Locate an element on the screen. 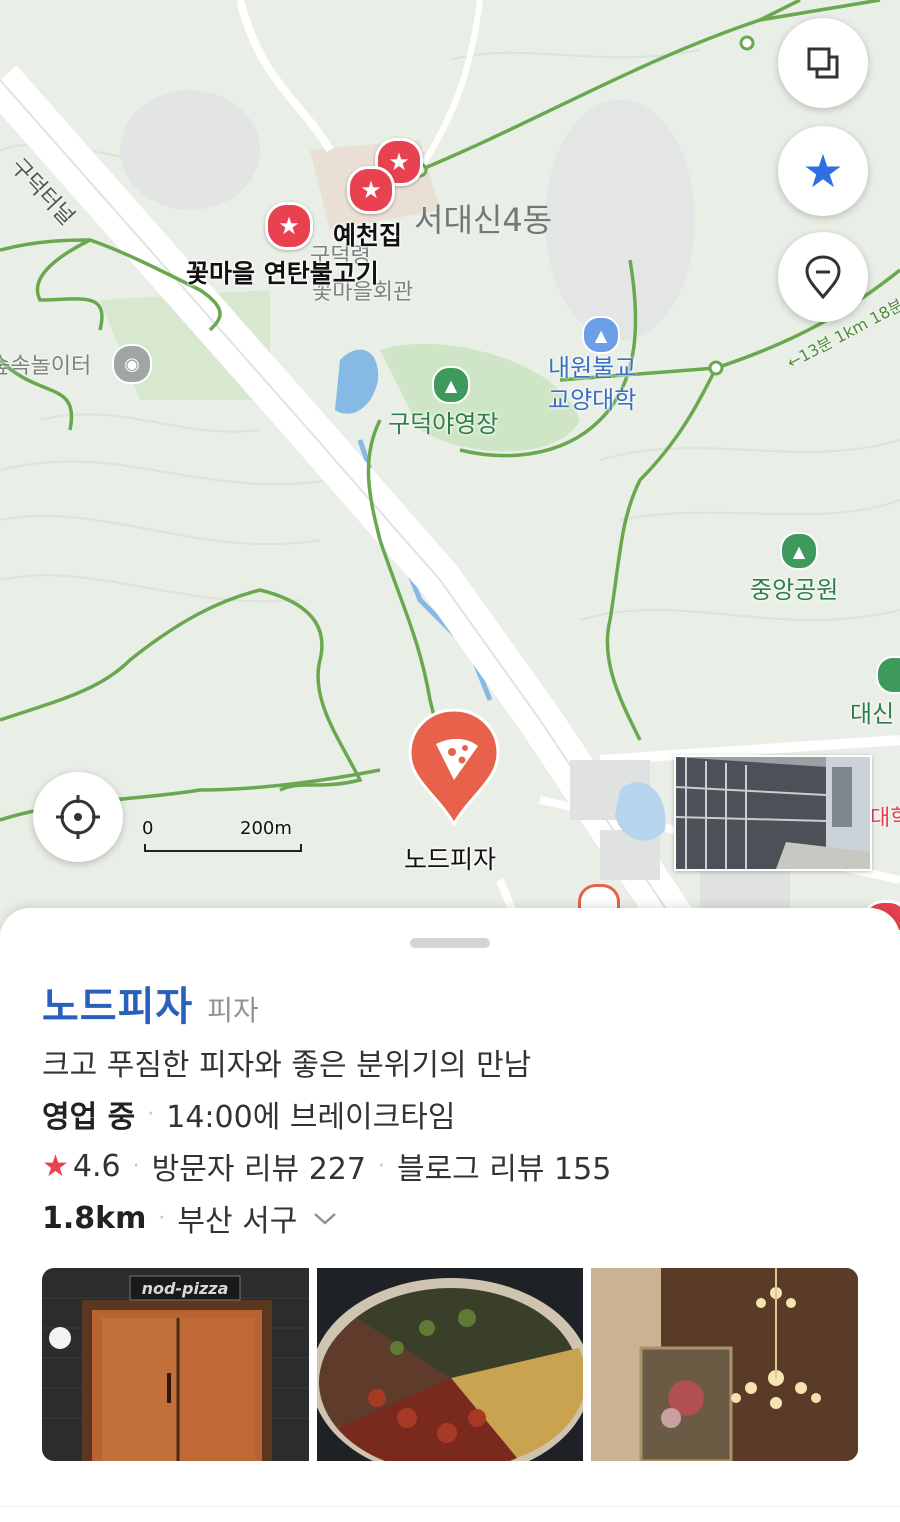 The image size is (900, 1522). college-icon: ▲ is located at coordinates (601, 335).